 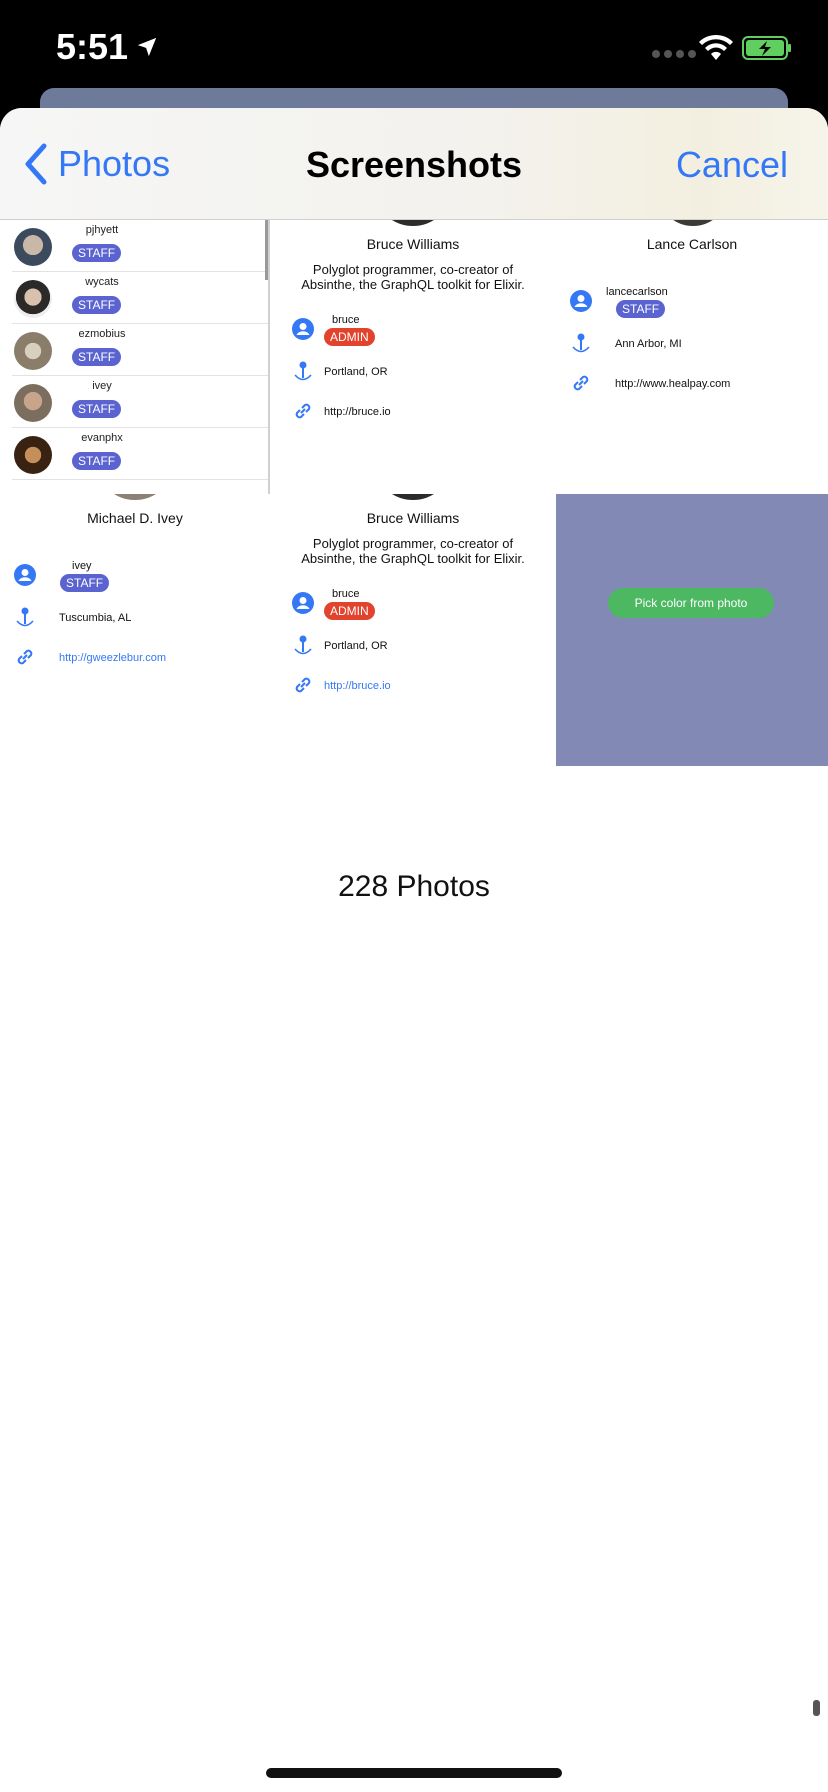 I want to click on navigation-bar: Photos Screenshots Cancel, so click(x=414, y=164).